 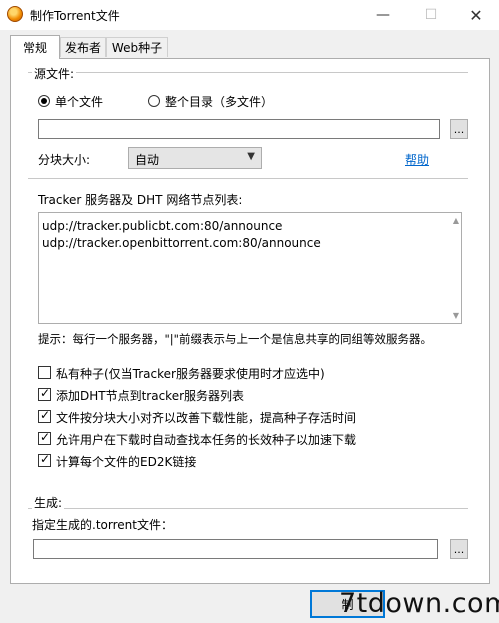 What do you see at coordinates (235, 549) in the screenshot?
I see `output-path-input` at bounding box center [235, 549].